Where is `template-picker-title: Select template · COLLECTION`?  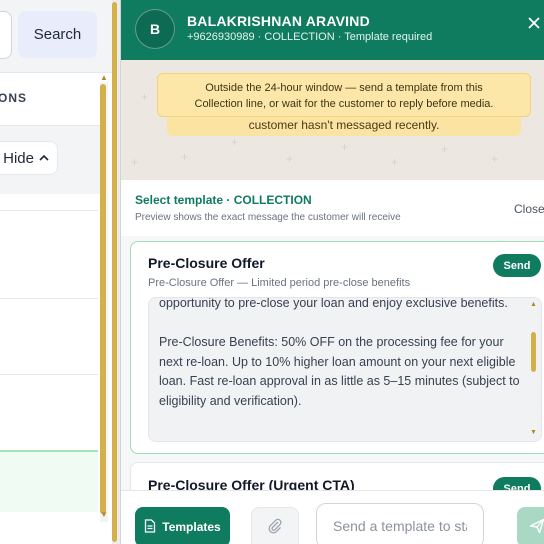 template-picker-title: Select template · COLLECTION is located at coordinates (223, 200).